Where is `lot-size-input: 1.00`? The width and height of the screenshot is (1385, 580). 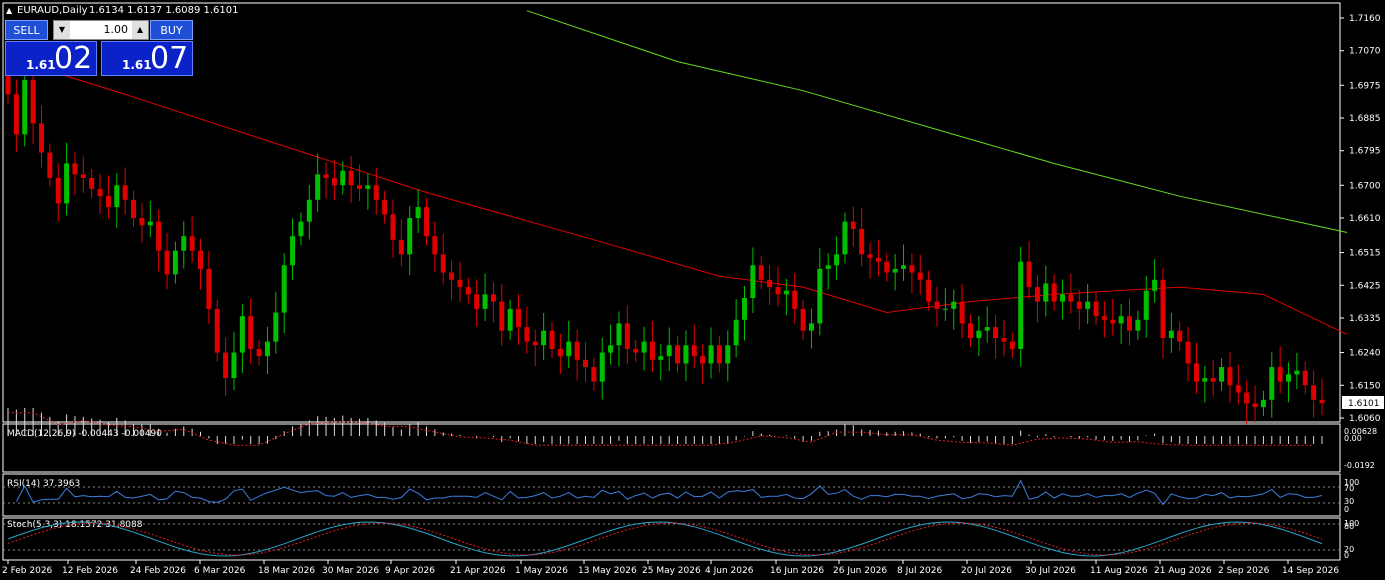 lot-size-input: 1.00 is located at coordinates (101, 30).